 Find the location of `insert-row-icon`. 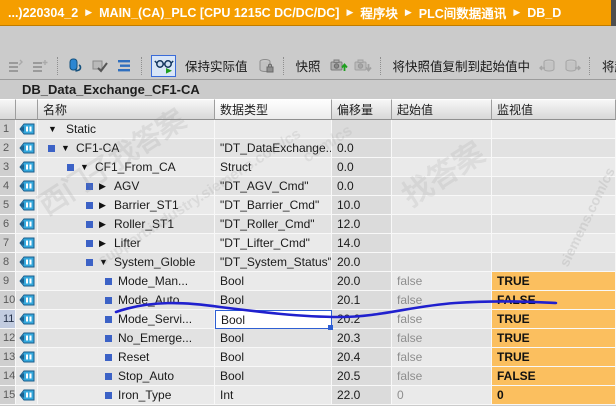

insert-row-icon is located at coordinates (16, 66).